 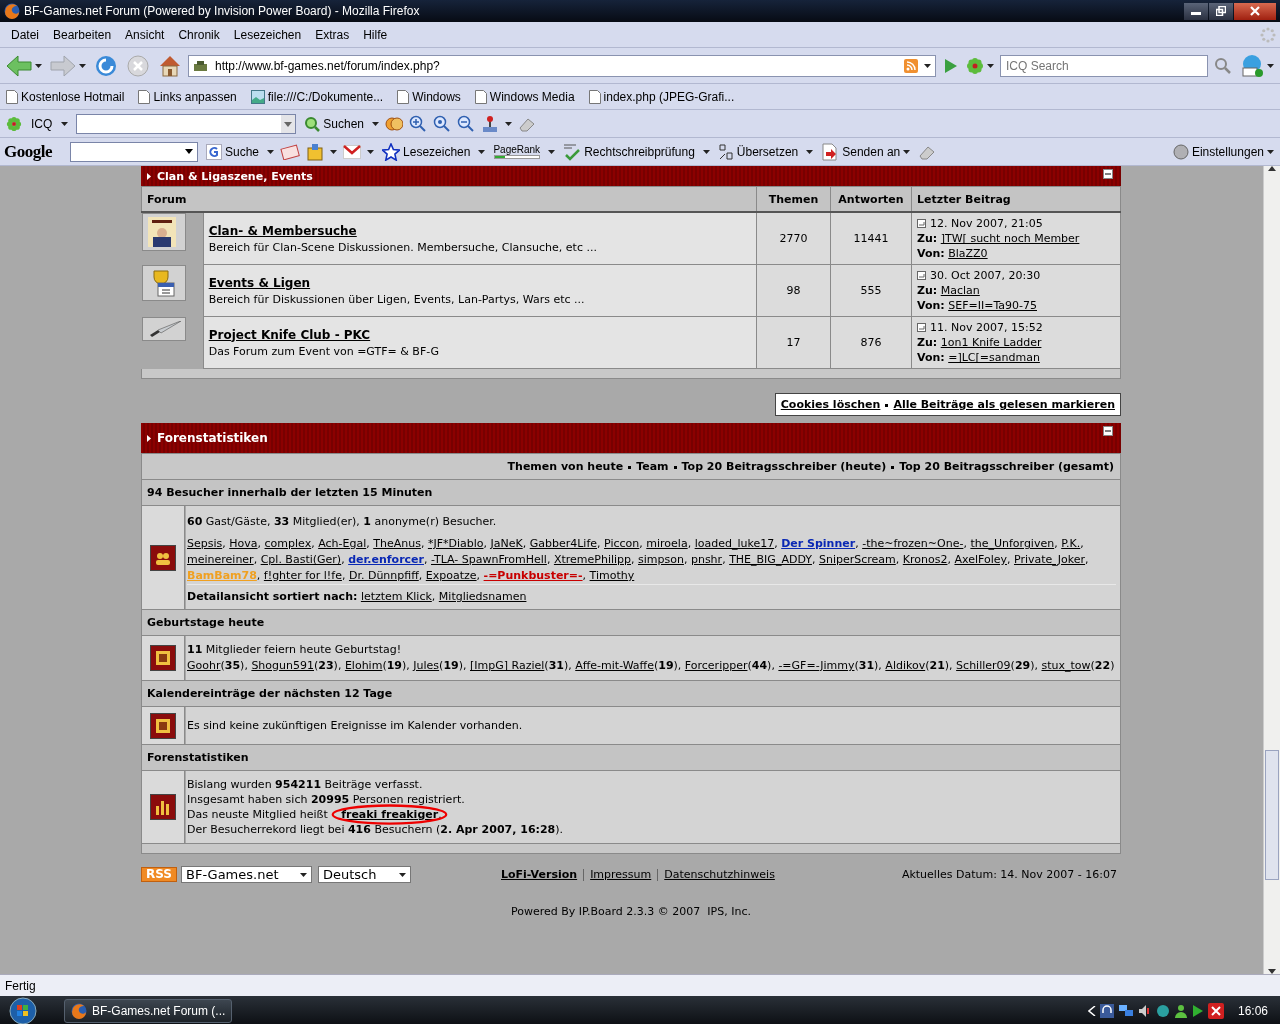 I want to click on footer-link: Datenschutzhinweis, so click(x=719, y=874).